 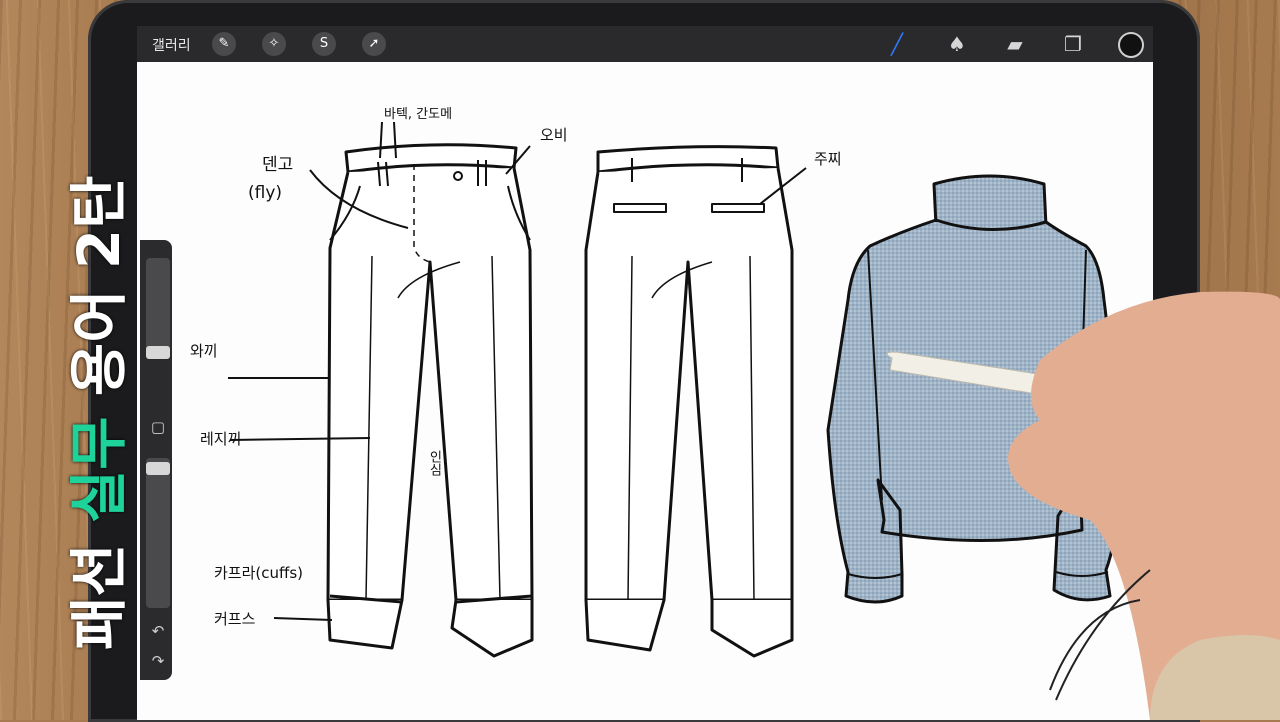 I want to click on waistband-label: 오비, so click(x=554, y=135).